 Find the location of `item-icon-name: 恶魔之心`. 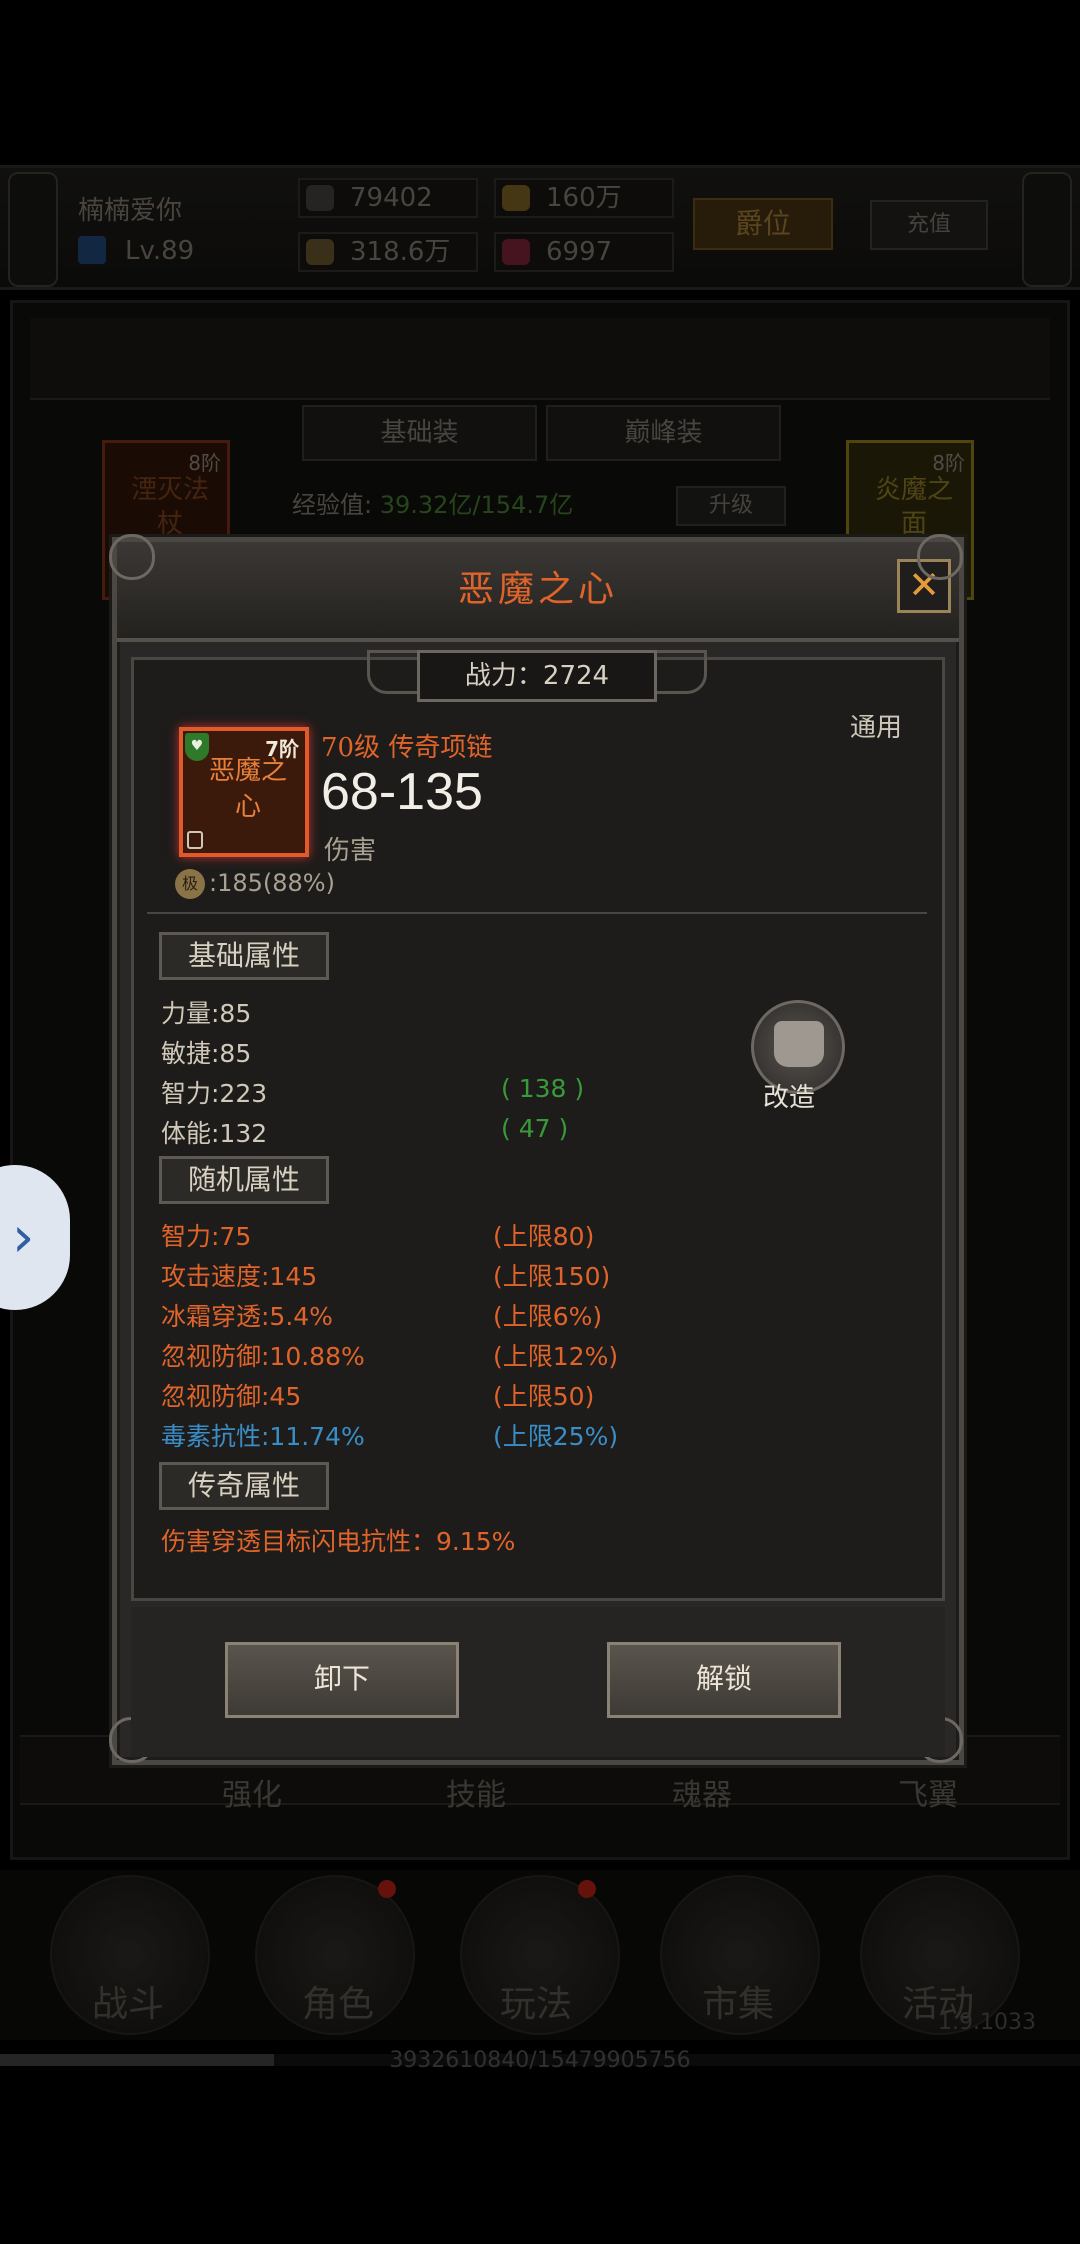

item-icon-name: 恶魔之心 is located at coordinates (247, 789).